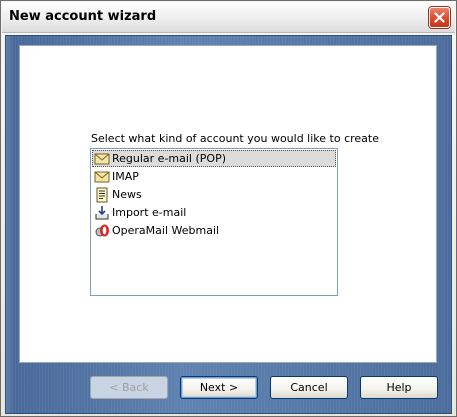 The width and height of the screenshot is (457, 417). What do you see at coordinates (214, 176) in the screenshot?
I see `list-item-imap: IMAP` at bounding box center [214, 176].